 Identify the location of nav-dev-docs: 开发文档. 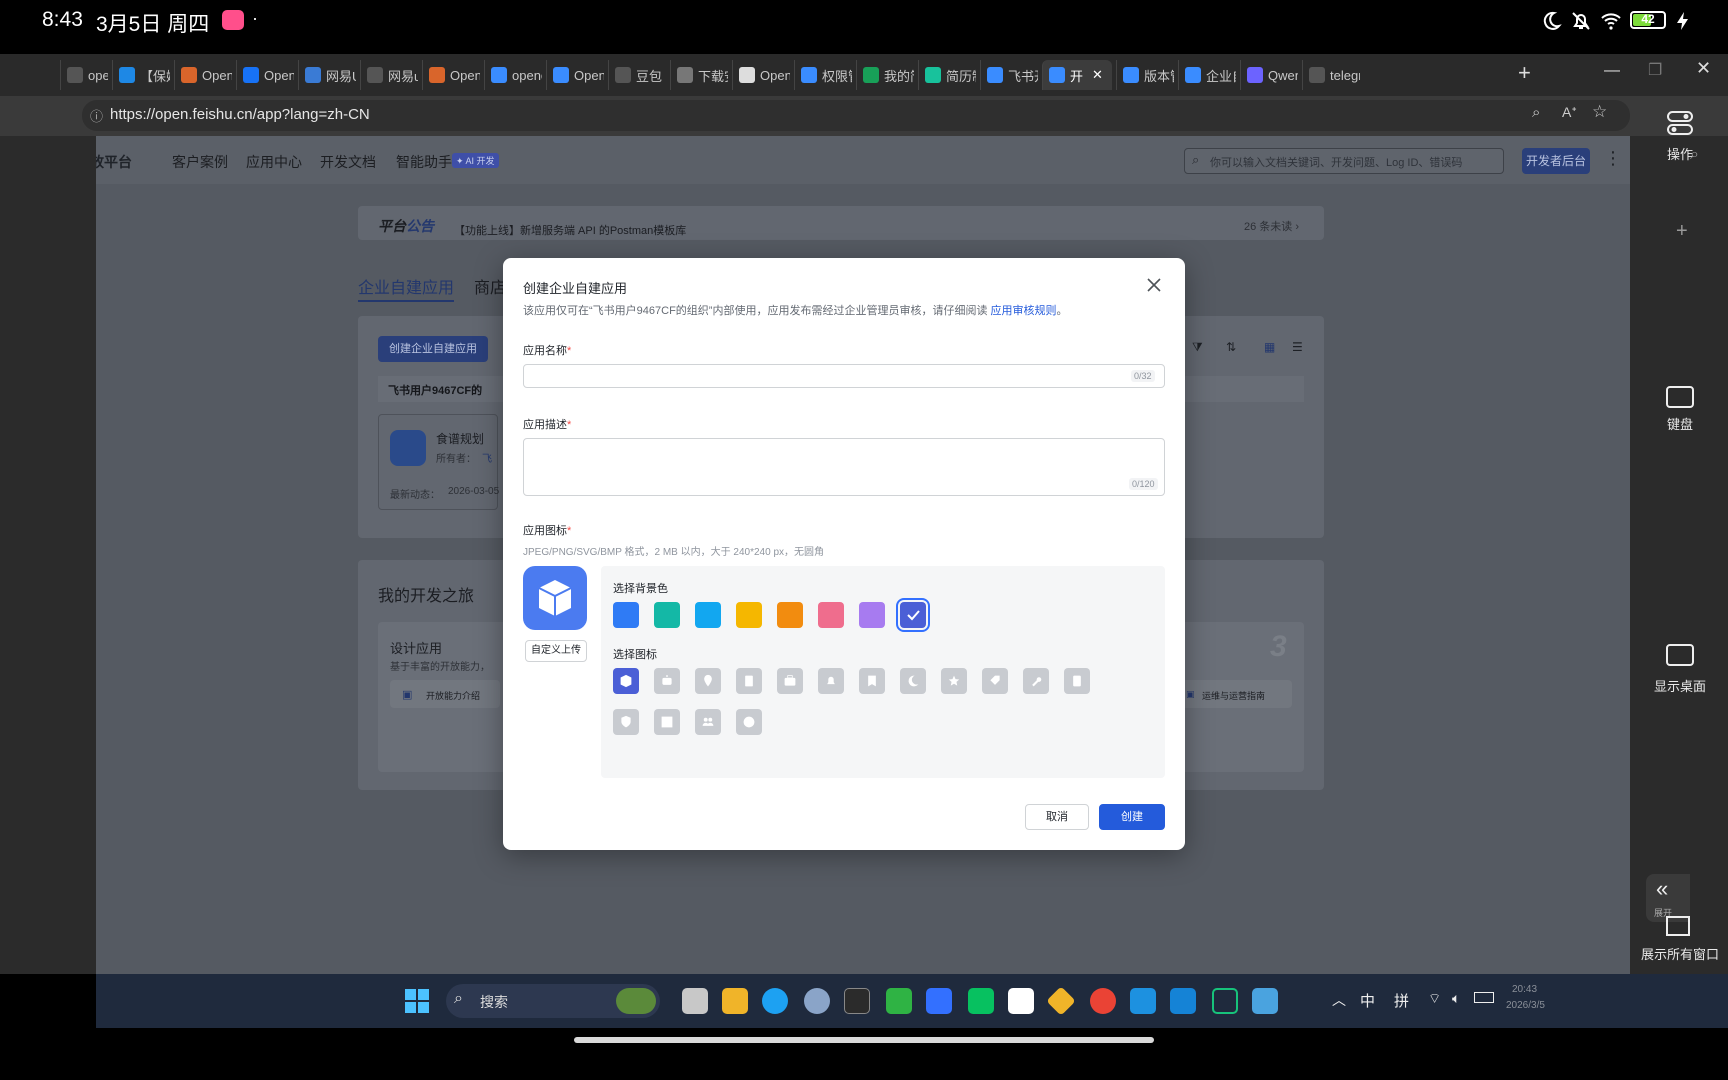
(348, 162).